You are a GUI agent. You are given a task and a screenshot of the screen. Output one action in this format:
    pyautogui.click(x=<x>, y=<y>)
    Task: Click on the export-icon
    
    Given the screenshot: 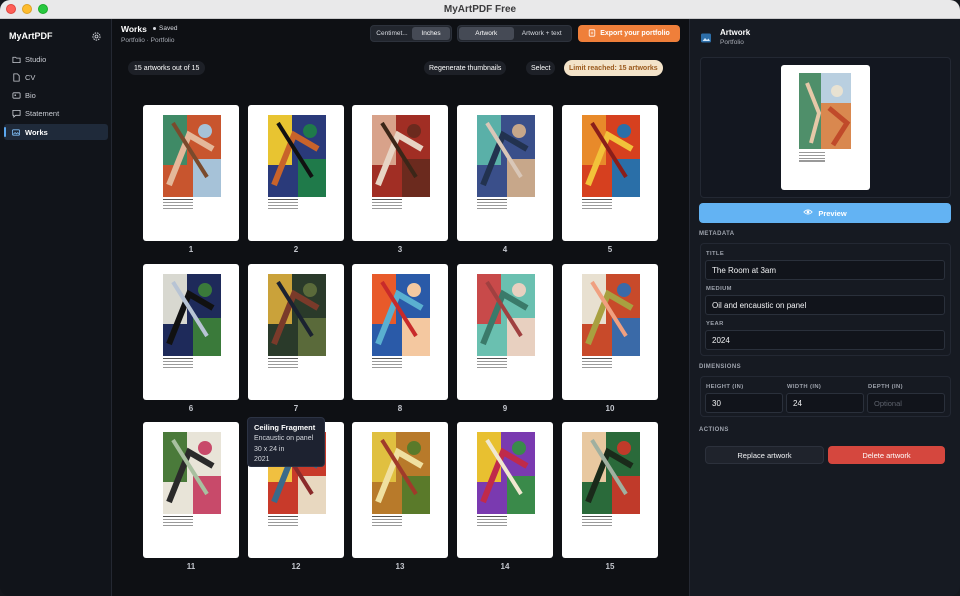 What is the action you would take?
    pyautogui.click(x=592, y=33)
    